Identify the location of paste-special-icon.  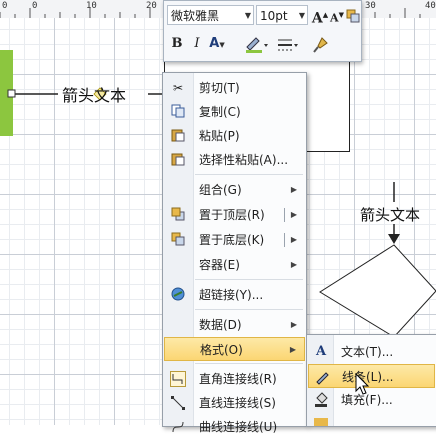
(178, 160).